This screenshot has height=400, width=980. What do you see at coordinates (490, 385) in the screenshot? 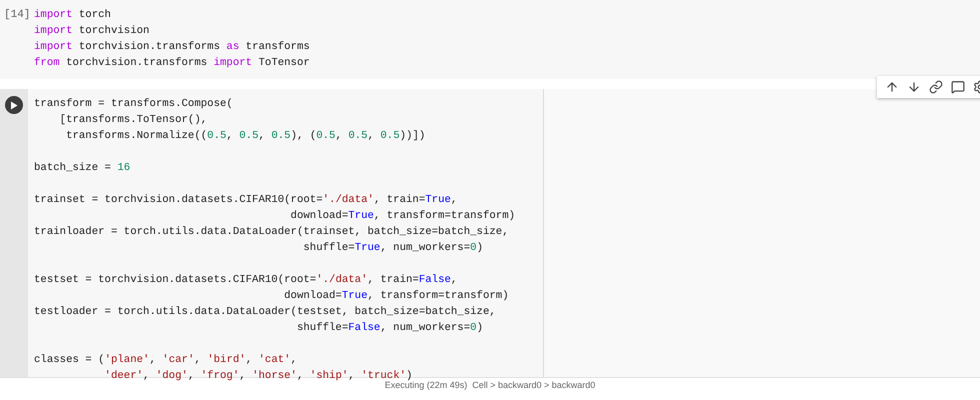
I see `status-text: Executing (22m 49s) Cell > backward0 > backward0` at bounding box center [490, 385].